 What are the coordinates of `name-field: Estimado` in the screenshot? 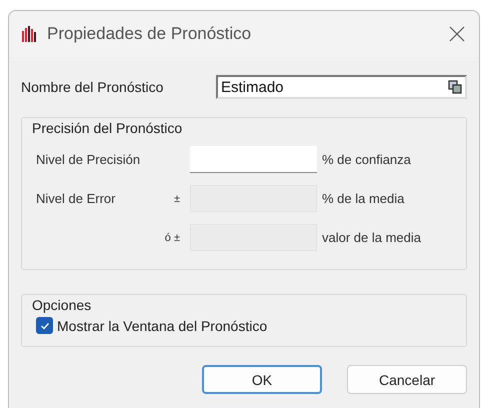 It's located at (341, 87).